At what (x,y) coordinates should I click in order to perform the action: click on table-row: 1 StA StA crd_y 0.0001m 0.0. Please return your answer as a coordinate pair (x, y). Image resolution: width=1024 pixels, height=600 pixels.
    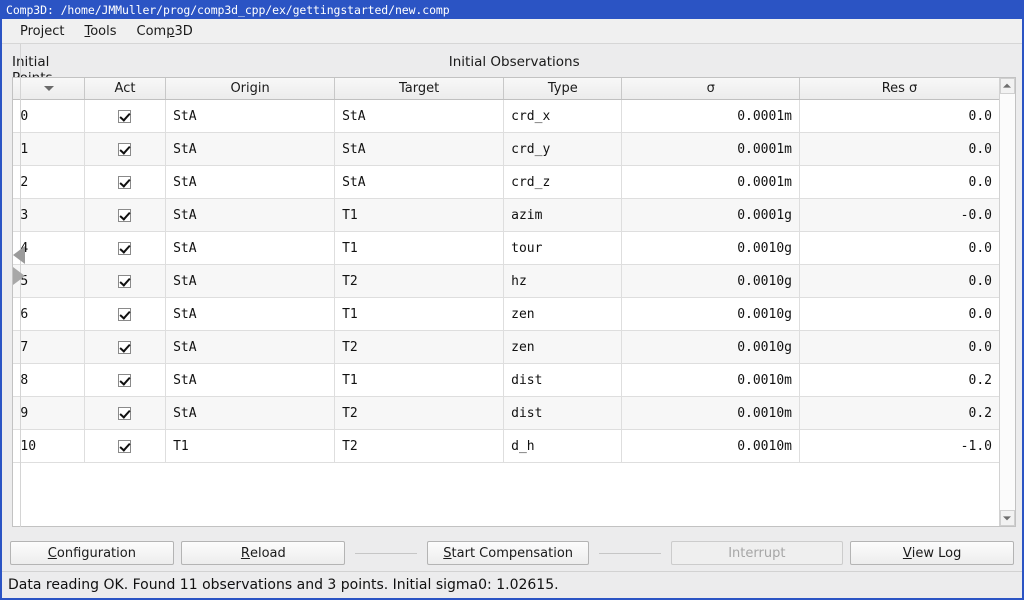
    Looking at the image, I should click on (506, 149).